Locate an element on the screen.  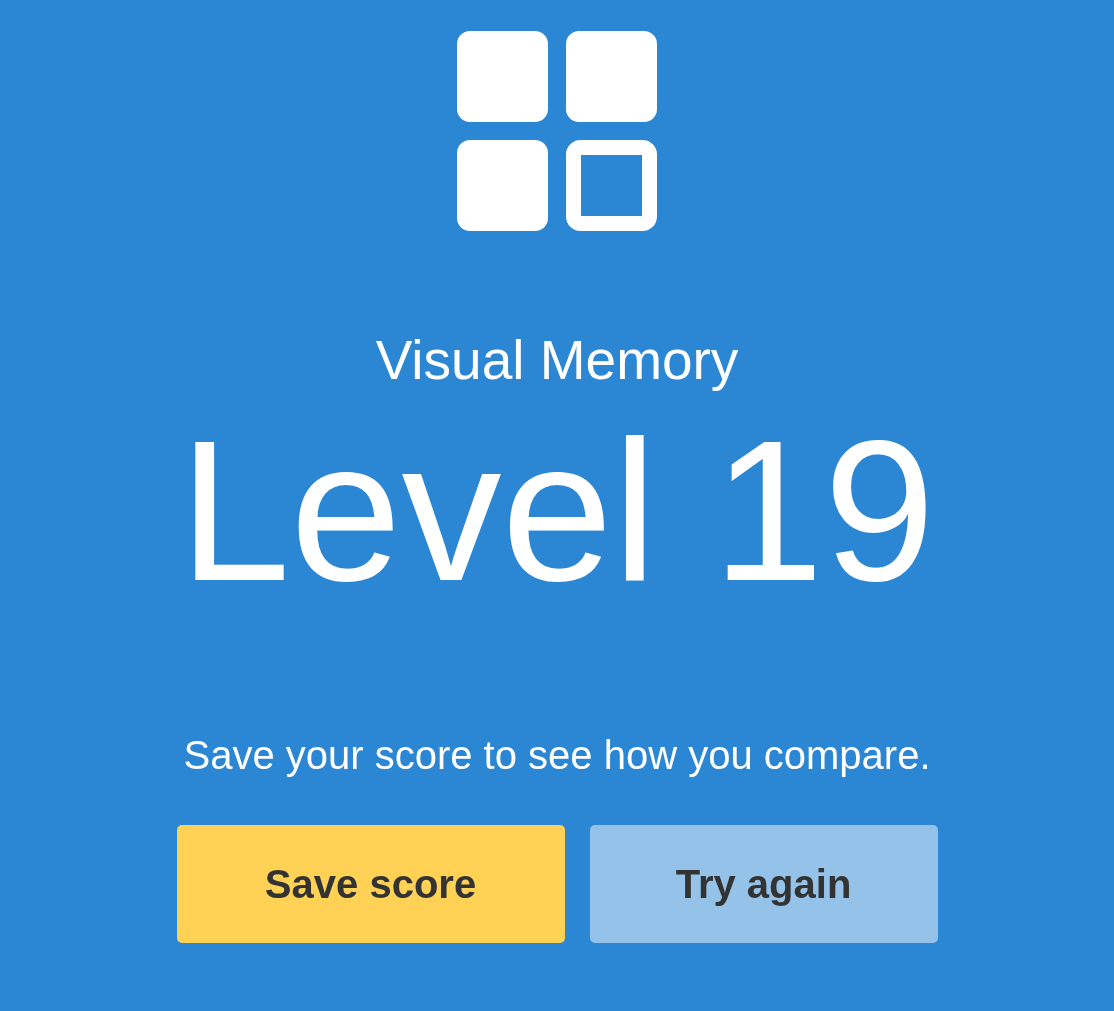
retry-button: Try again is located at coordinates (763, 884).